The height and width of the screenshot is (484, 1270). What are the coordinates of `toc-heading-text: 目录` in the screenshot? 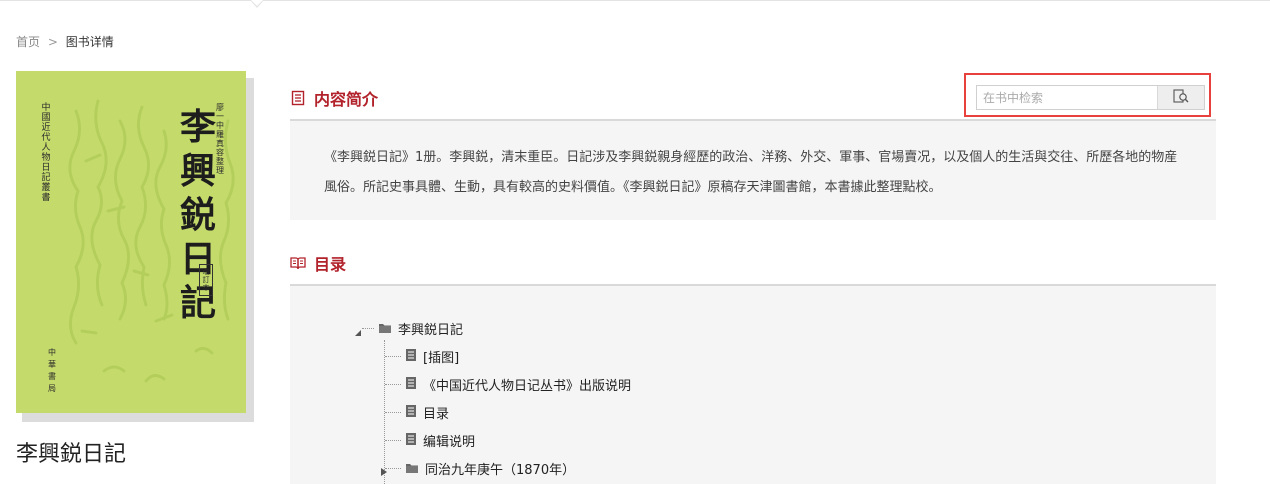 It's located at (330, 264).